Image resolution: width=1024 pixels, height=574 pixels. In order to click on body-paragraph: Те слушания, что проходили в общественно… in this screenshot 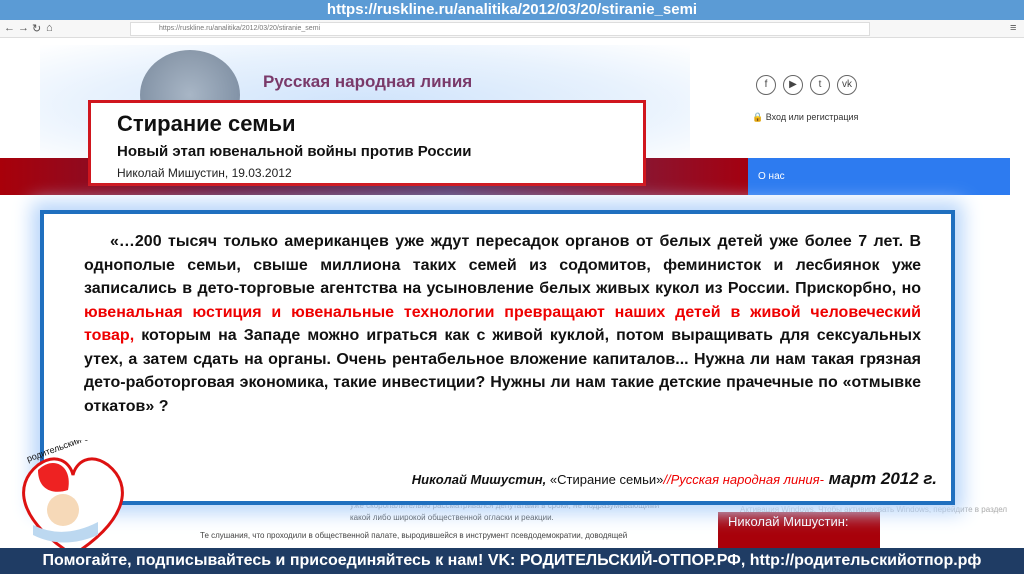, I will do `click(414, 535)`.